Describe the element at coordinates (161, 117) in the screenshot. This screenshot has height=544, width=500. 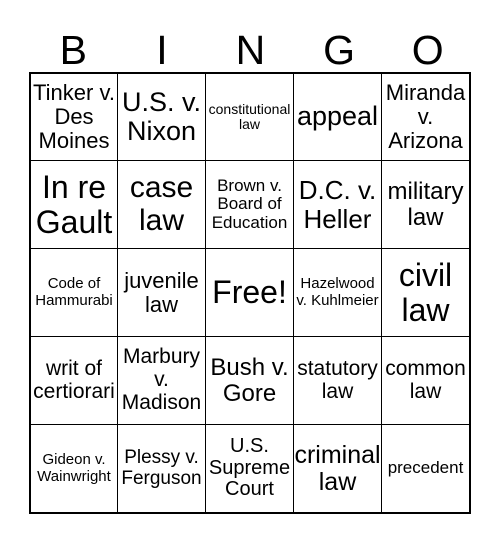
I see `bingo-cell: U.S. v. Nixon` at that location.